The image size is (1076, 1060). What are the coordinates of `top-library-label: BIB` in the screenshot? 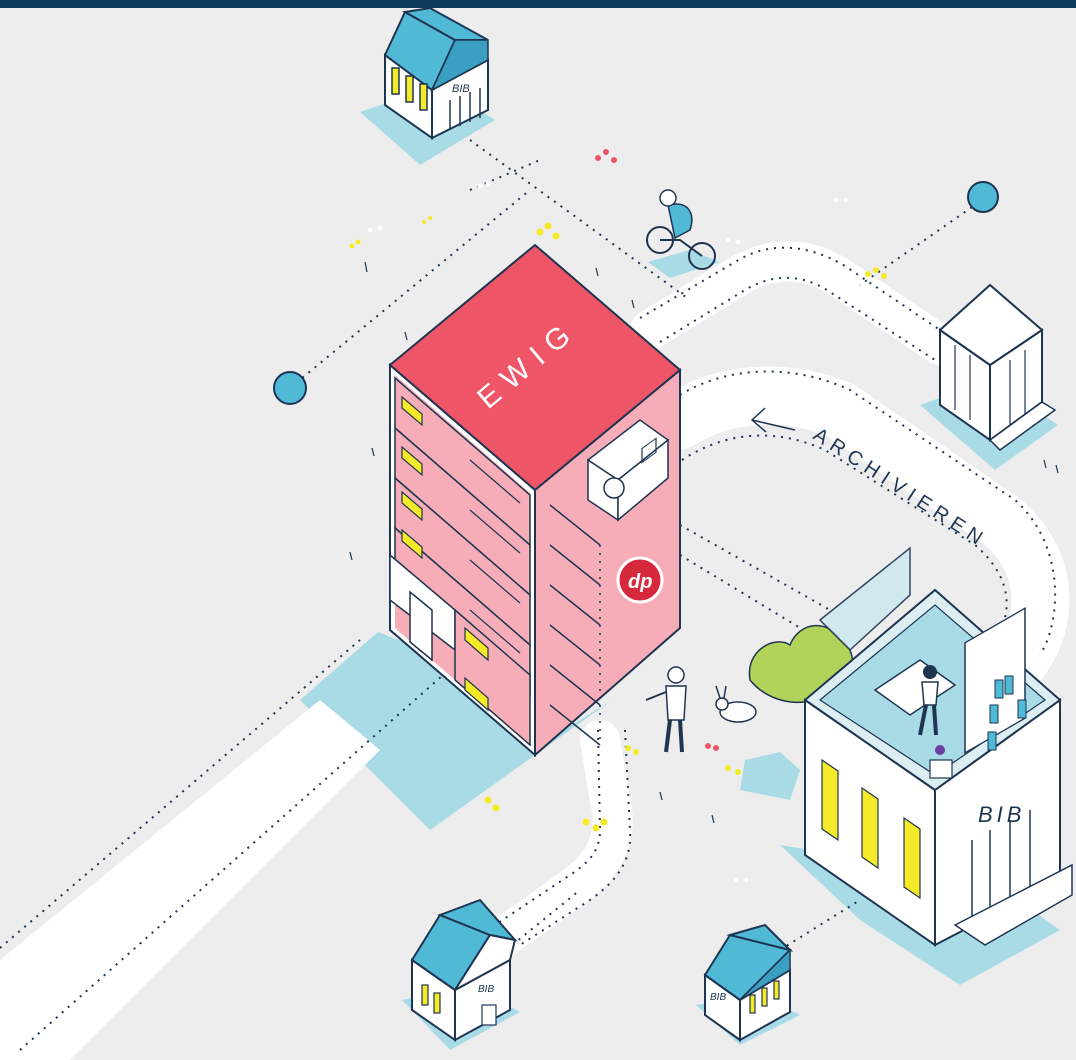 It's located at (461, 89).